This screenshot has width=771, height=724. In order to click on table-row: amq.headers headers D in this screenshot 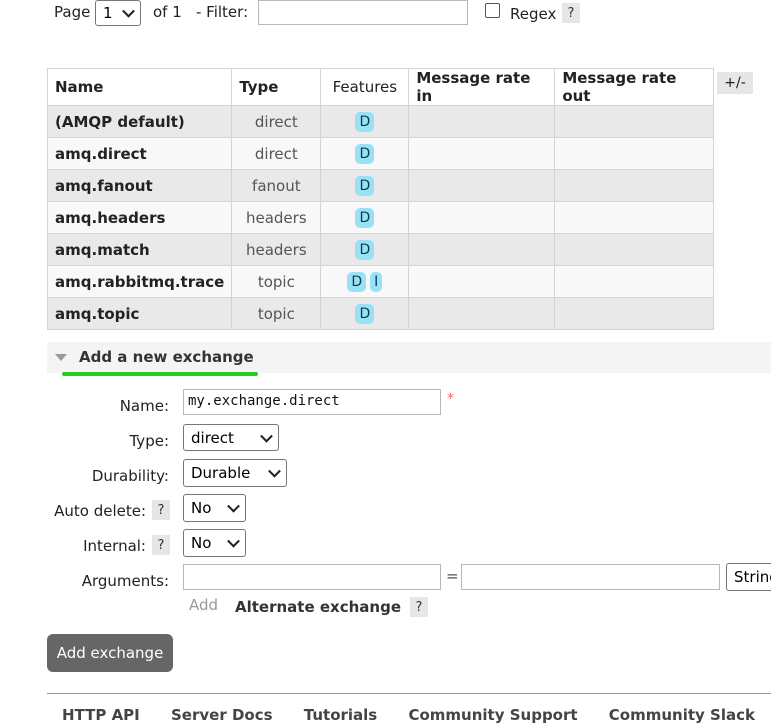, I will do `click(380, 217)`.